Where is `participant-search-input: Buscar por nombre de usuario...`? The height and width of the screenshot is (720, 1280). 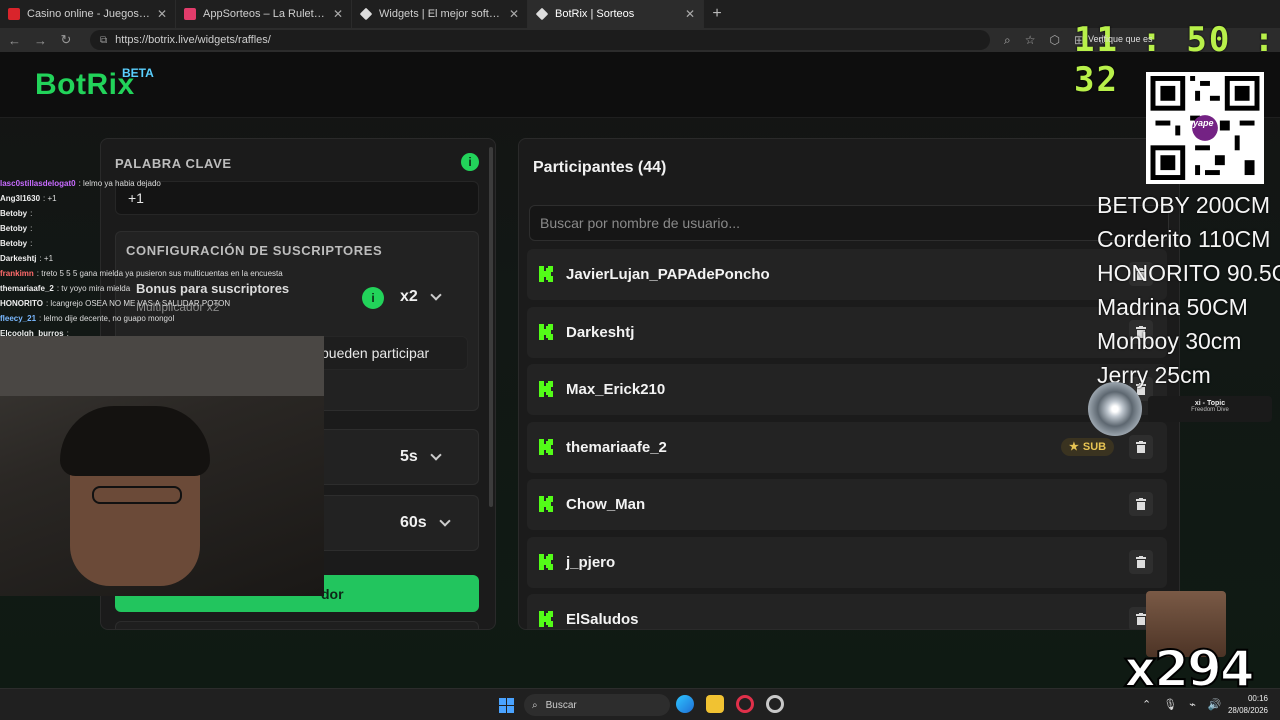
participant-search-input: Buscar por nombre de usuario... is located at coordinates (849, 223).